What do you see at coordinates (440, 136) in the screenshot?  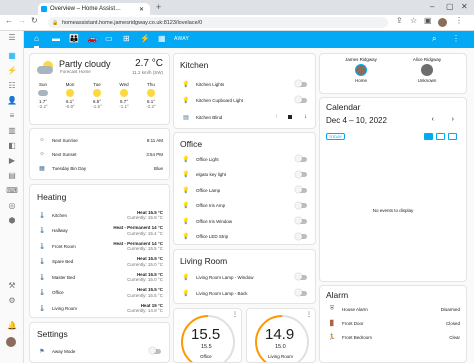 I see `week-view-icon` at bounding box center [440, 136].